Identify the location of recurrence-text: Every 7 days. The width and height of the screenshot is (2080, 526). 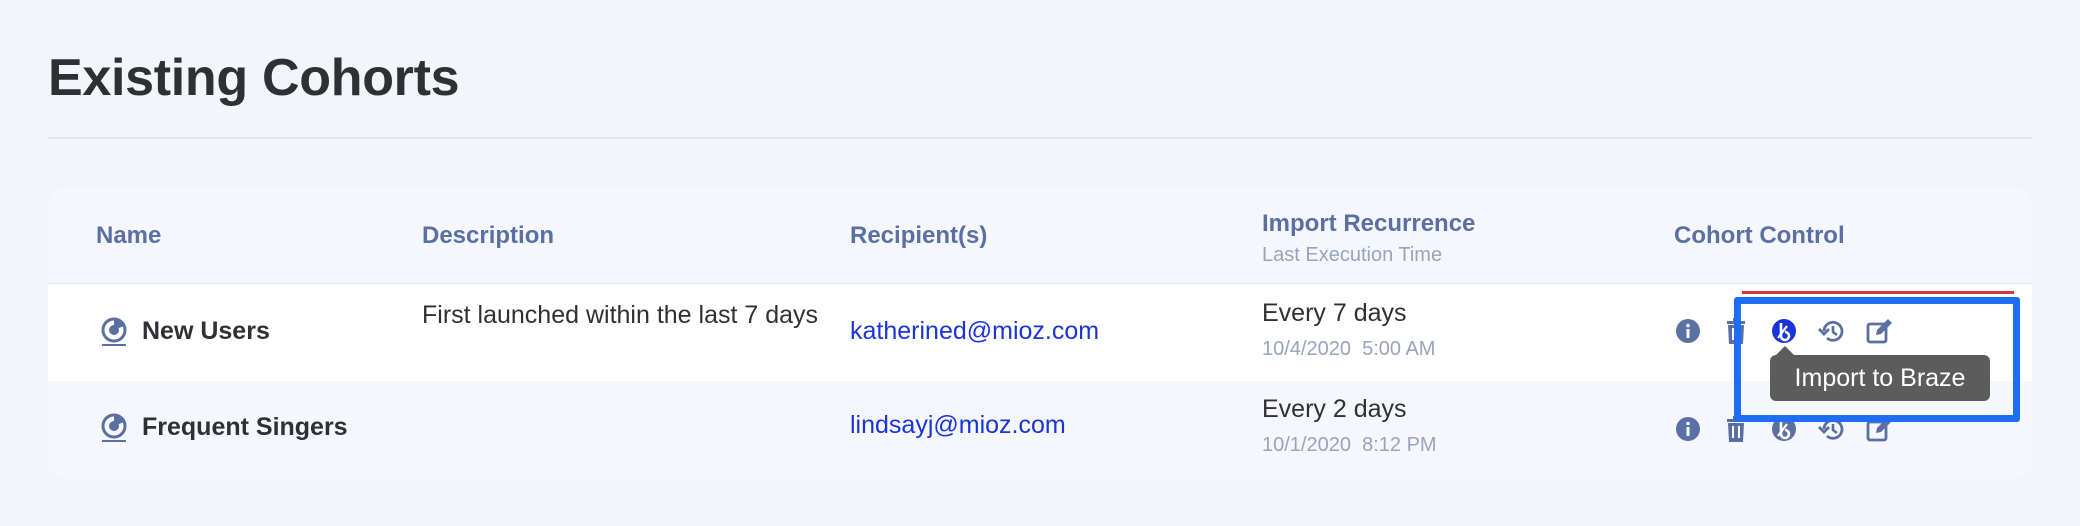
(1334, 313).